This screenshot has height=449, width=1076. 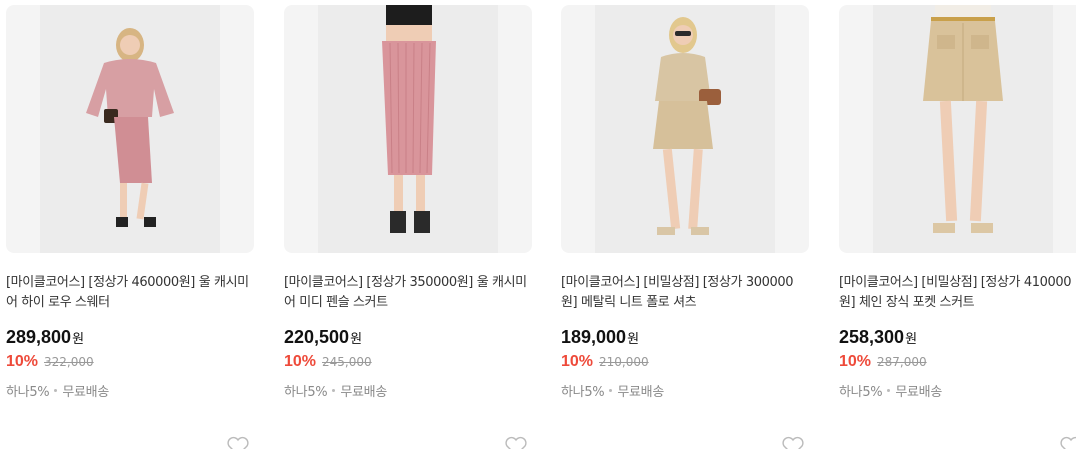 I want to click on price-row: 289,800 원, so click(x=45, y=338).